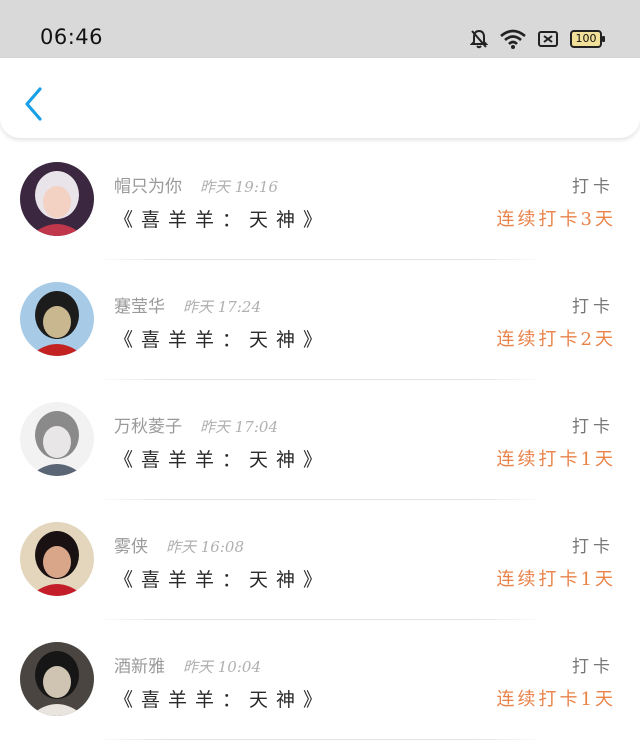 This screenshot has height=740, width=640. I want to click on streak-text: 连续打卡3天, so click(556, 219).